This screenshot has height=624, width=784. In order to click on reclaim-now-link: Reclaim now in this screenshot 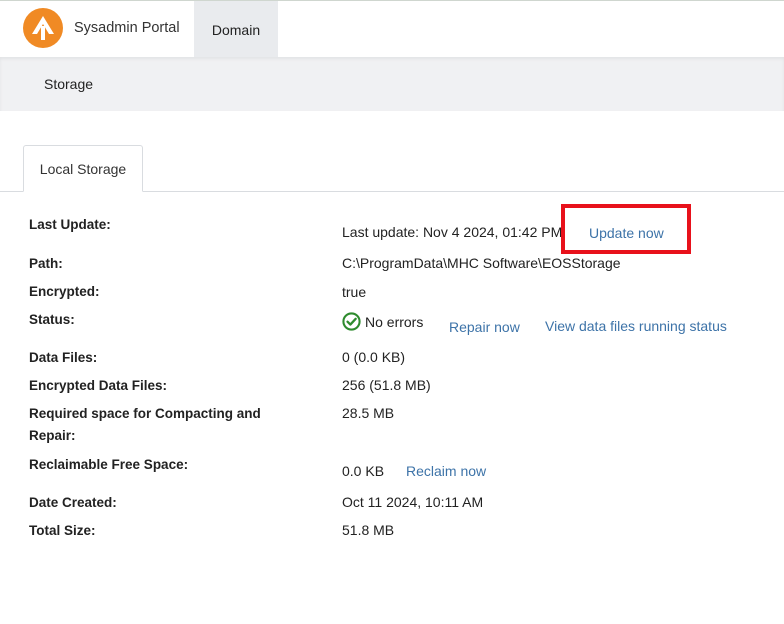, I will do `click(446, 471)`.